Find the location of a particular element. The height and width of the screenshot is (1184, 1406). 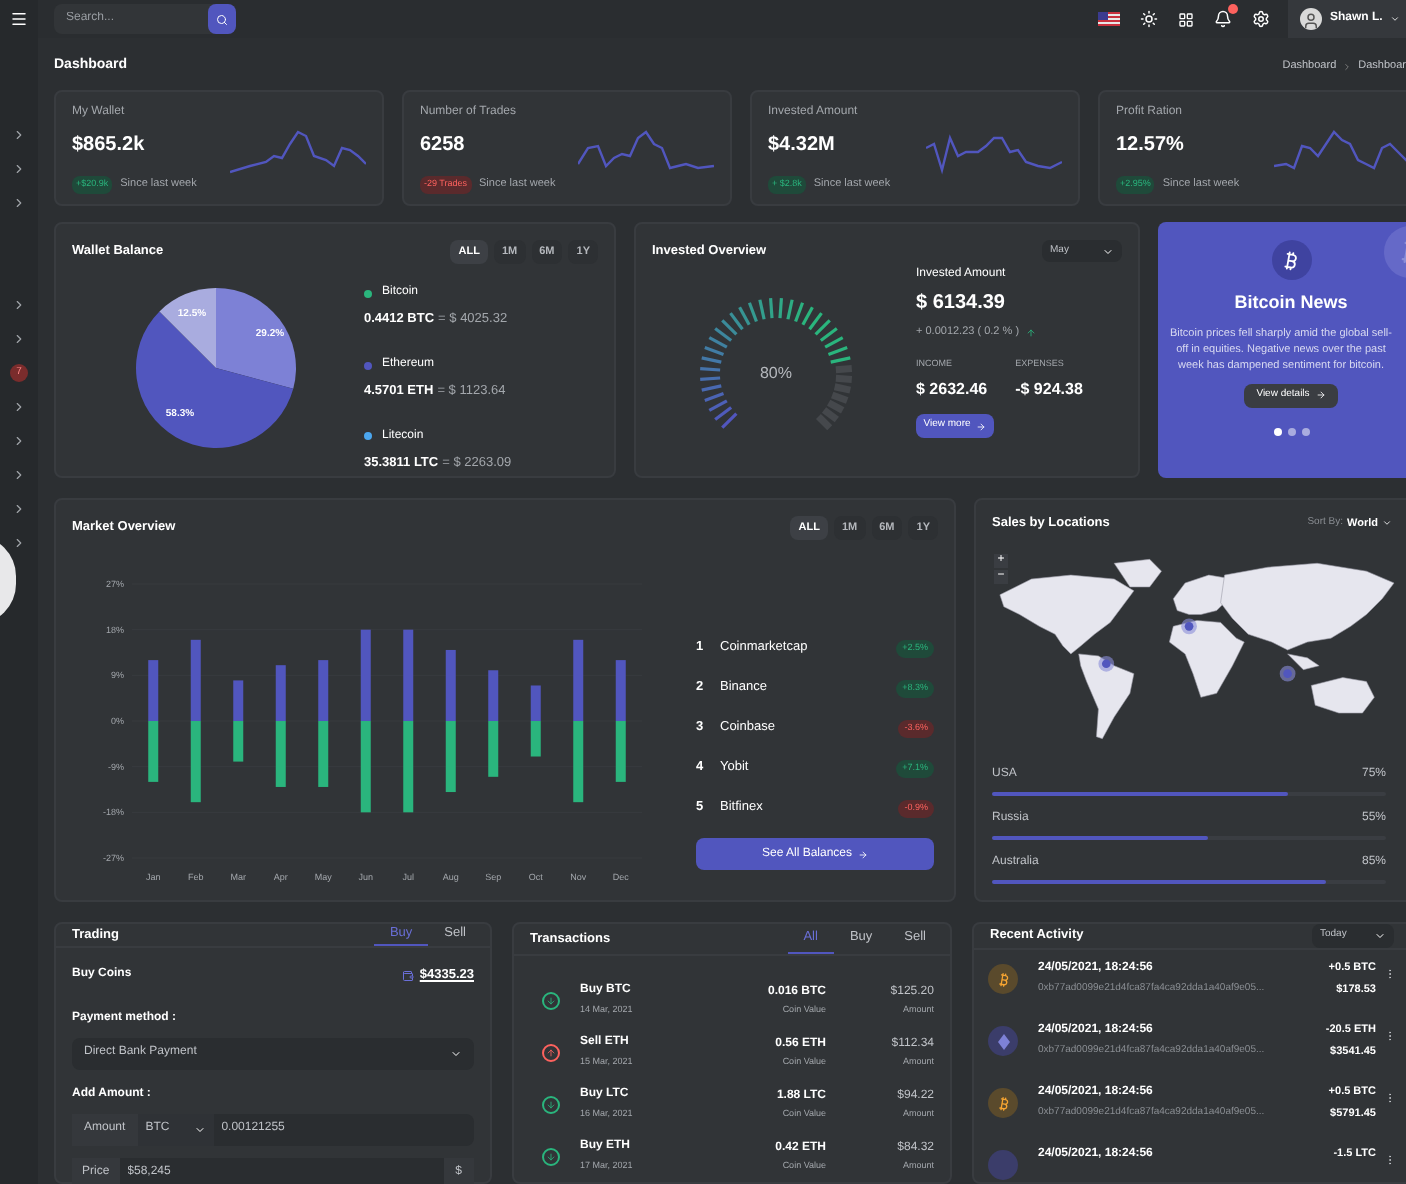

news-title: Bitcoin News is located at coordinates (1291, 303).